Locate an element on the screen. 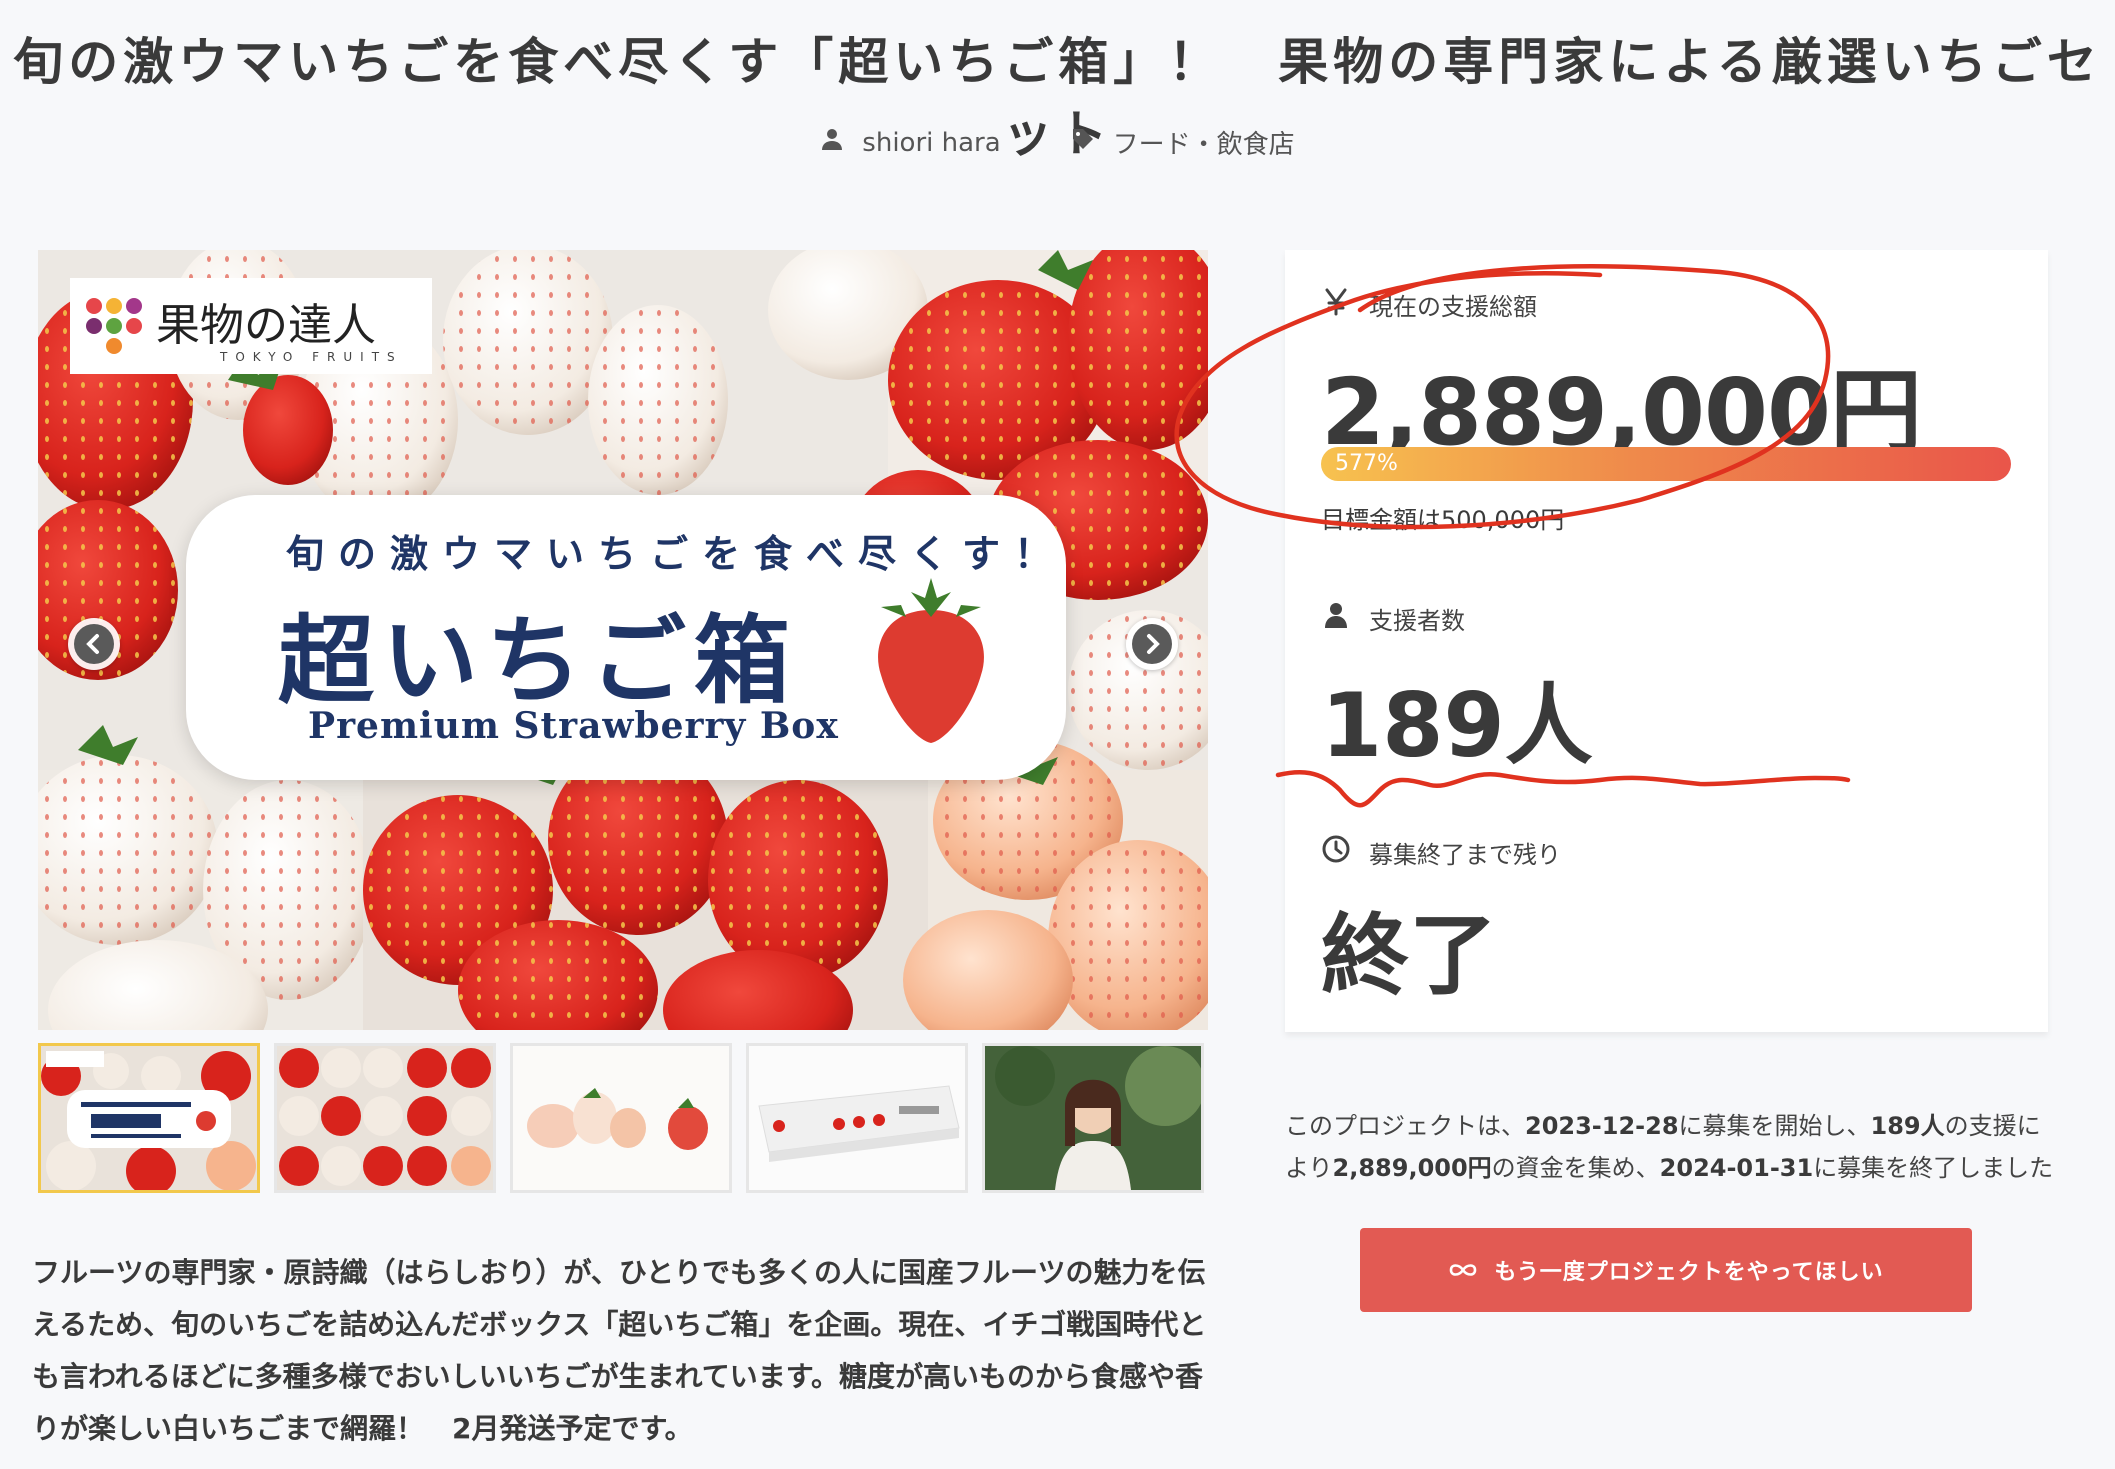 This screenshot has height=1469, width=2115. request-again-label: もう一度プロジェクトをやってほしい is located at coordinates (1689, 1272).